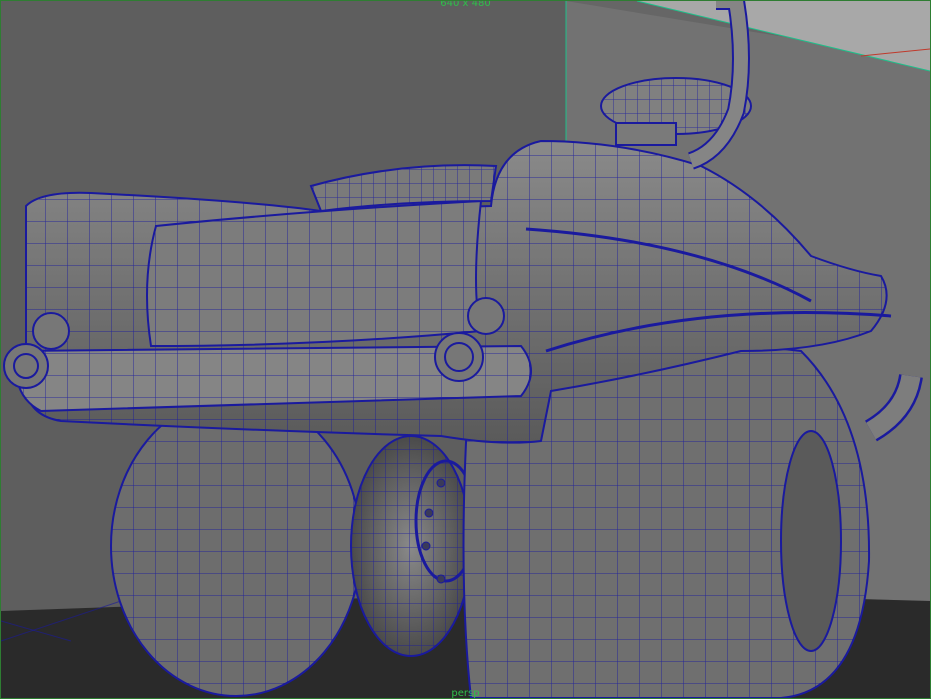 The height and width of the screenshot is (699, 931). Describe the element at coordinates (236, 546) in the screenshot. I see `rear-tire` at that location.